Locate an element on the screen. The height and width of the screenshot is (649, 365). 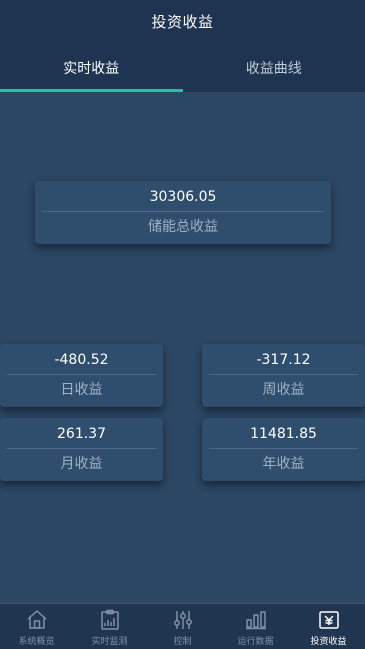
total-income-label: 储能总收益 is located at coordinates (183, 227).